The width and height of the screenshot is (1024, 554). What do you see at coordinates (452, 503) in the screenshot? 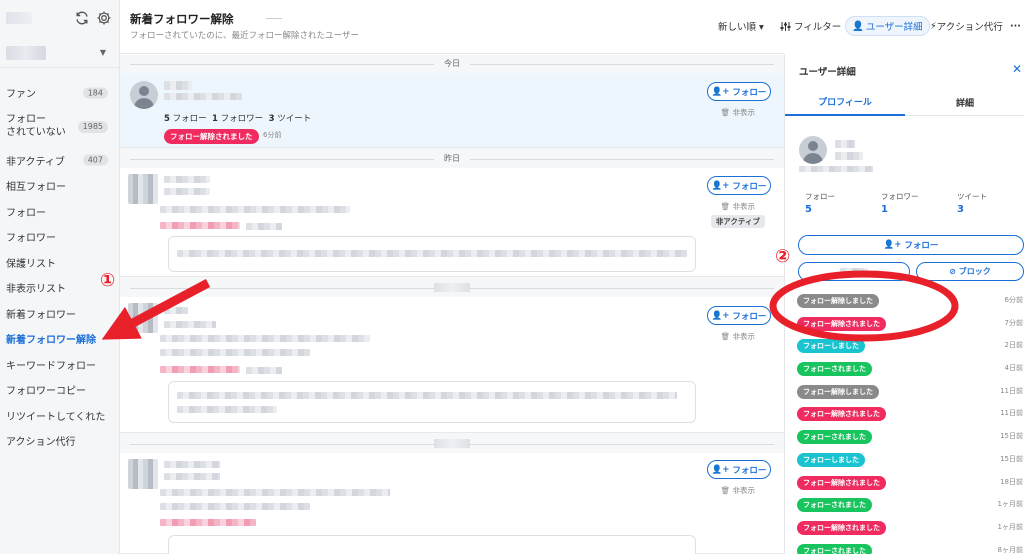
I see `user-card: 👤+ フォロー 🗑 非表示` at bounding box center [452, 503].